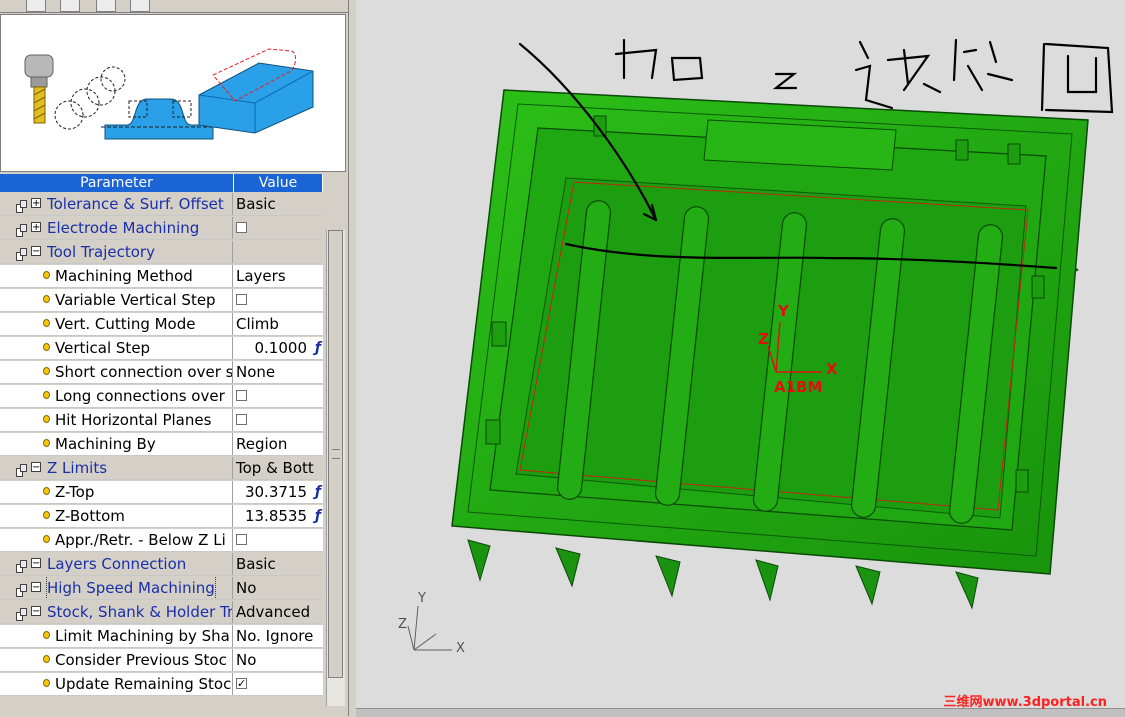  I want to click on grid-header: Parameter Value, so click(161, 183).